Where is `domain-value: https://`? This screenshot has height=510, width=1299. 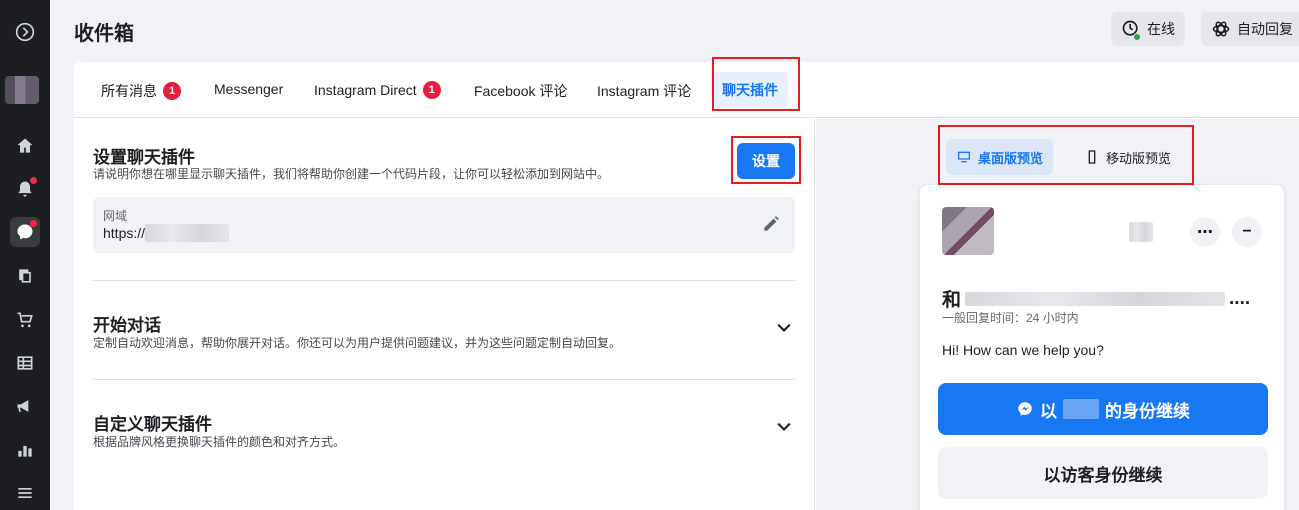 domain-value: https:// is located at coordinates (166, 233).